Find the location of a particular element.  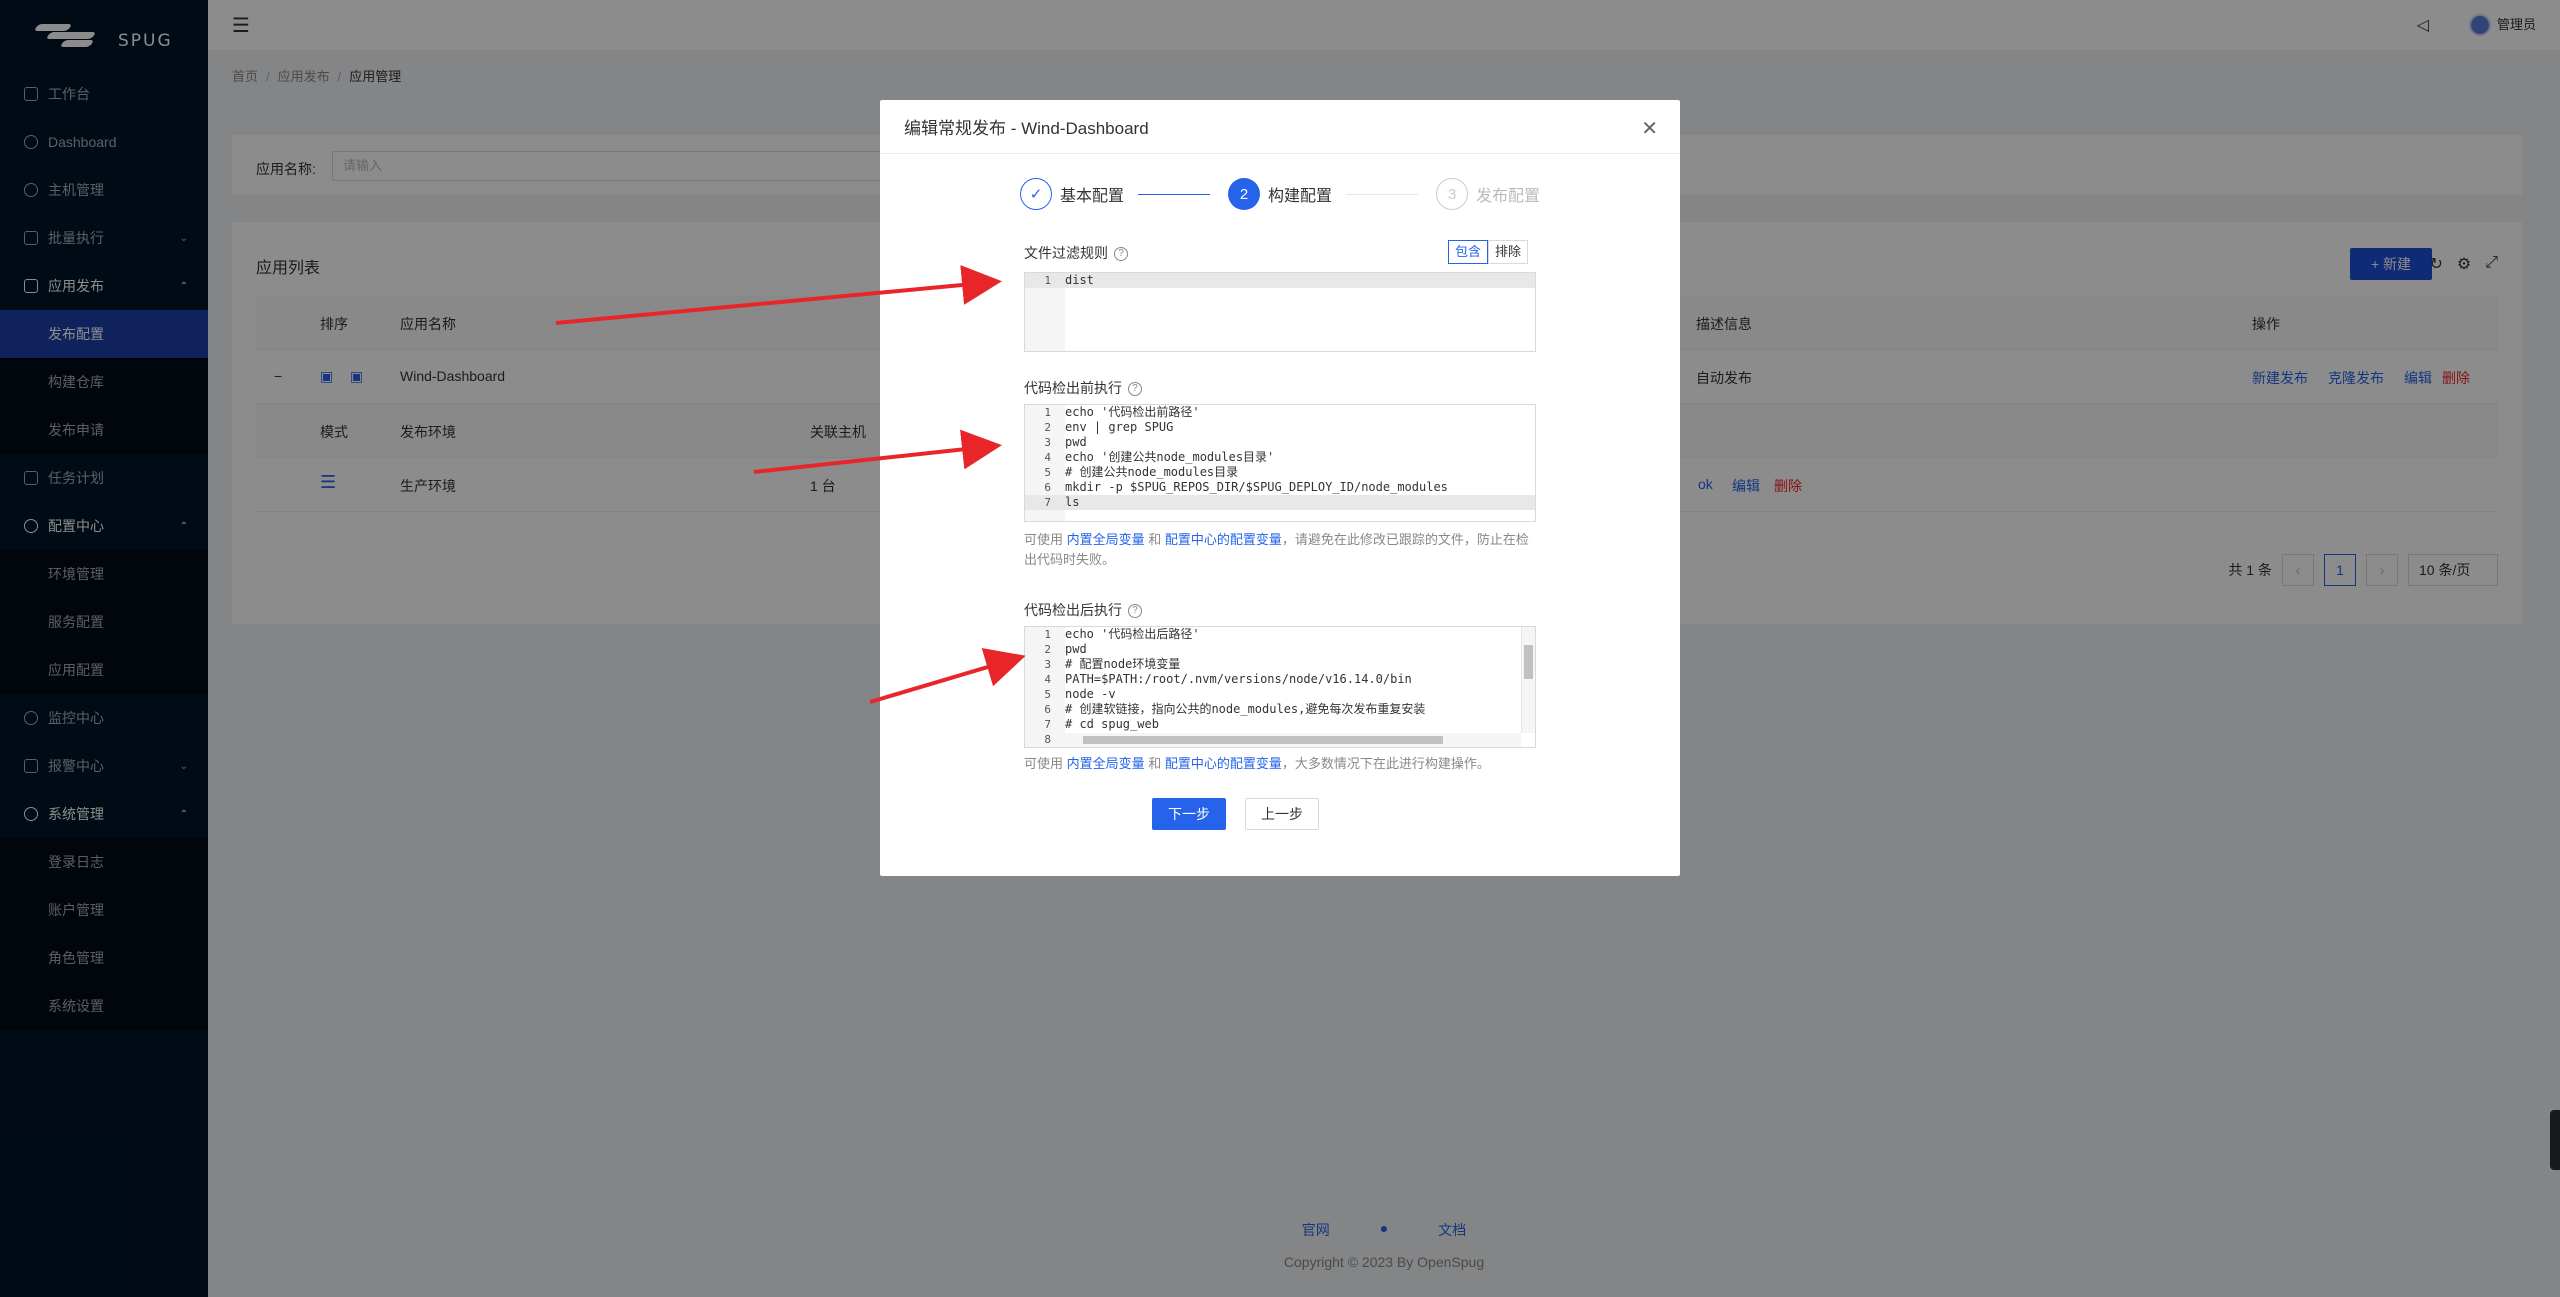

filter-mode-toggle: 包含 排除 is located at coordinates (1488, 252).